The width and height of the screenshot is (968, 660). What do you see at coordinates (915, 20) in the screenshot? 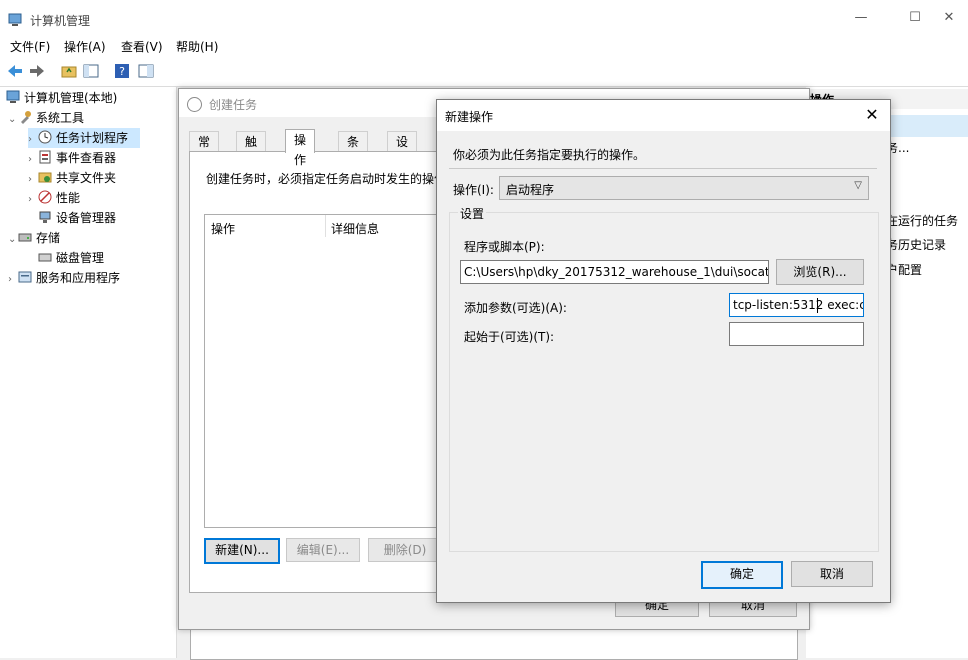
I see `maximize-button: ☐` at bounding box center [915, 20].